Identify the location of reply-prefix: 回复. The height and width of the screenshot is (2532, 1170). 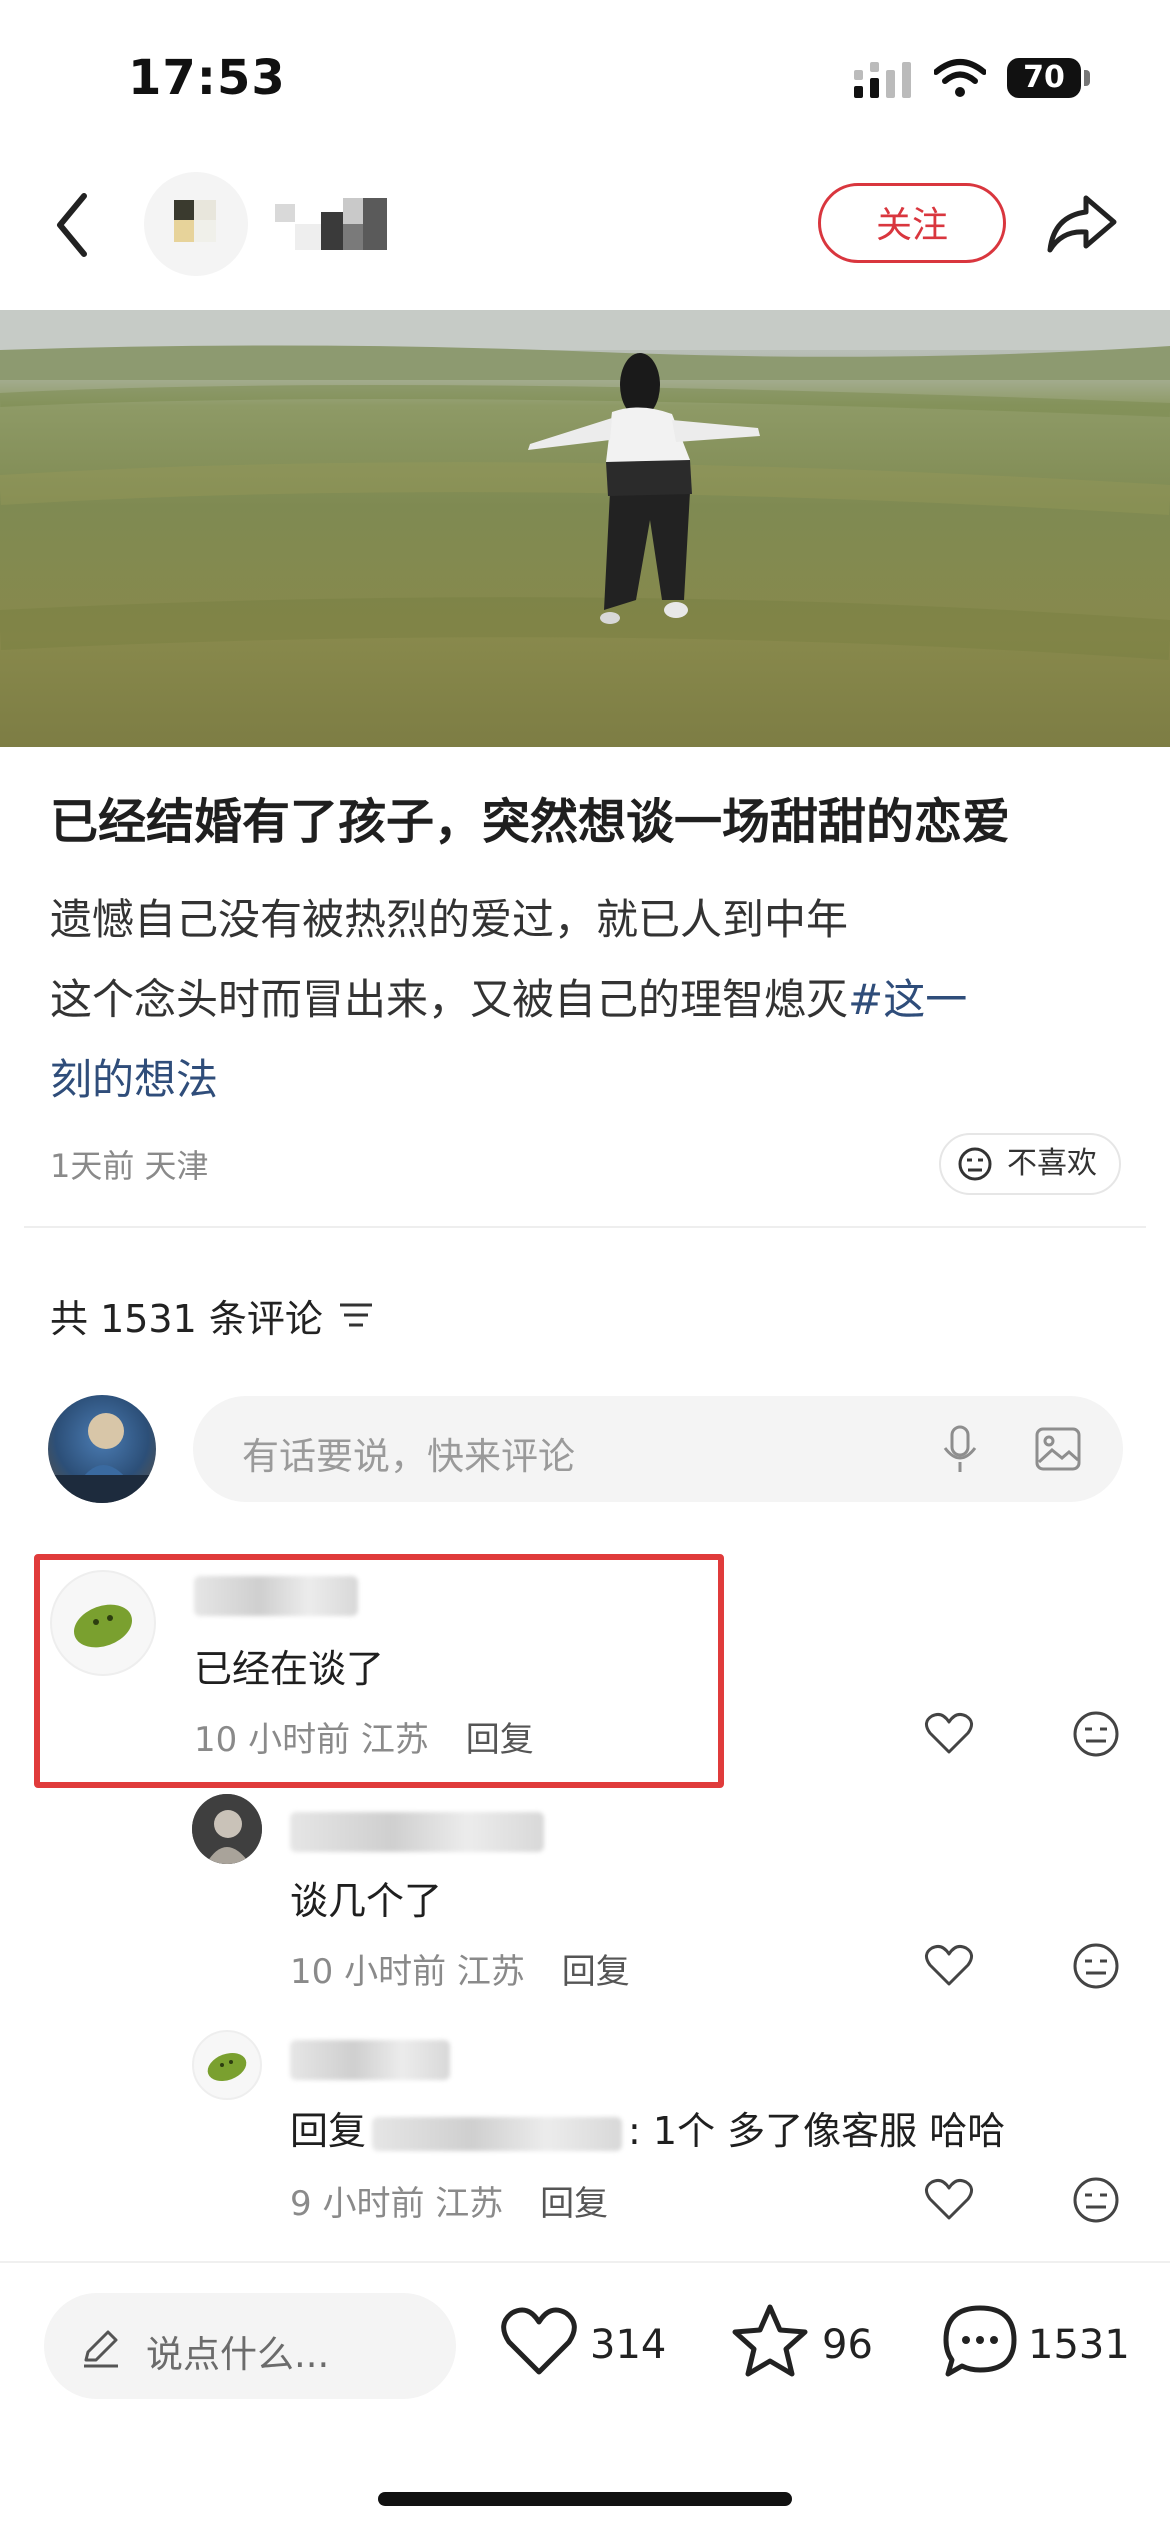
(328, 2131).